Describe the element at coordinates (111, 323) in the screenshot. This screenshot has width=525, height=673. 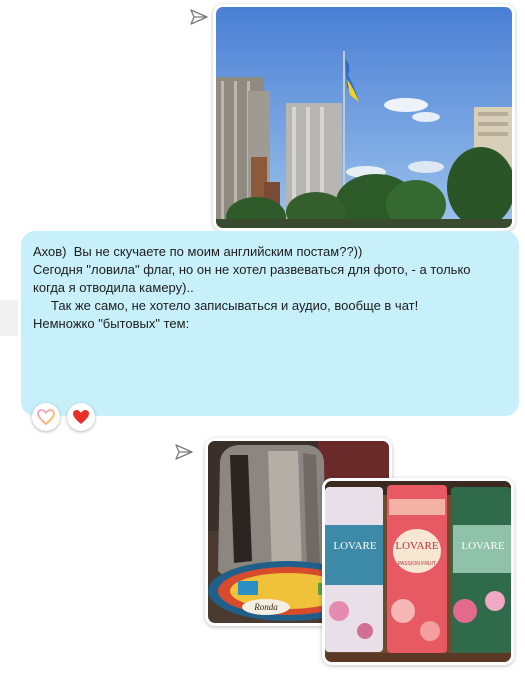
I see `message-line: Немножко "бытовых" тем:` at that location.